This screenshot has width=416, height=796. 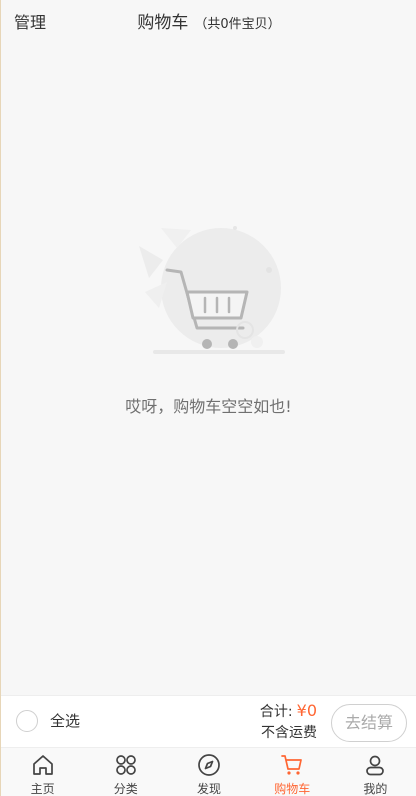 I want to click on select-all-radio, so click(x=27, y=721).